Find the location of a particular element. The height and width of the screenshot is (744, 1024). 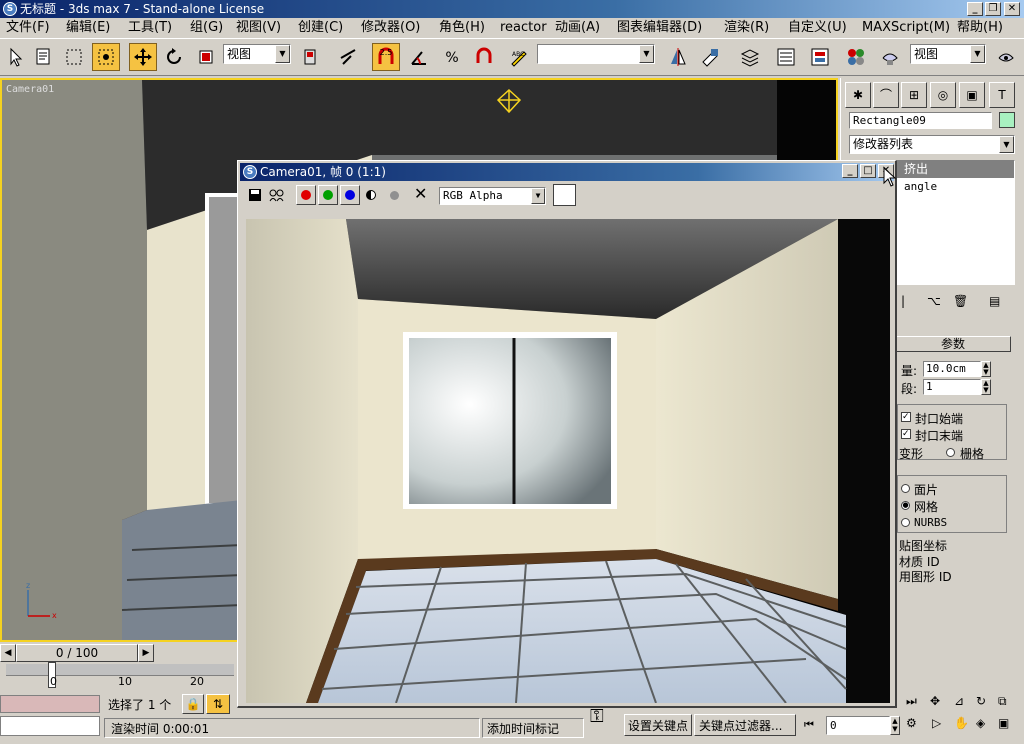

window-crossing-icon is located at coordinates (106, 57).